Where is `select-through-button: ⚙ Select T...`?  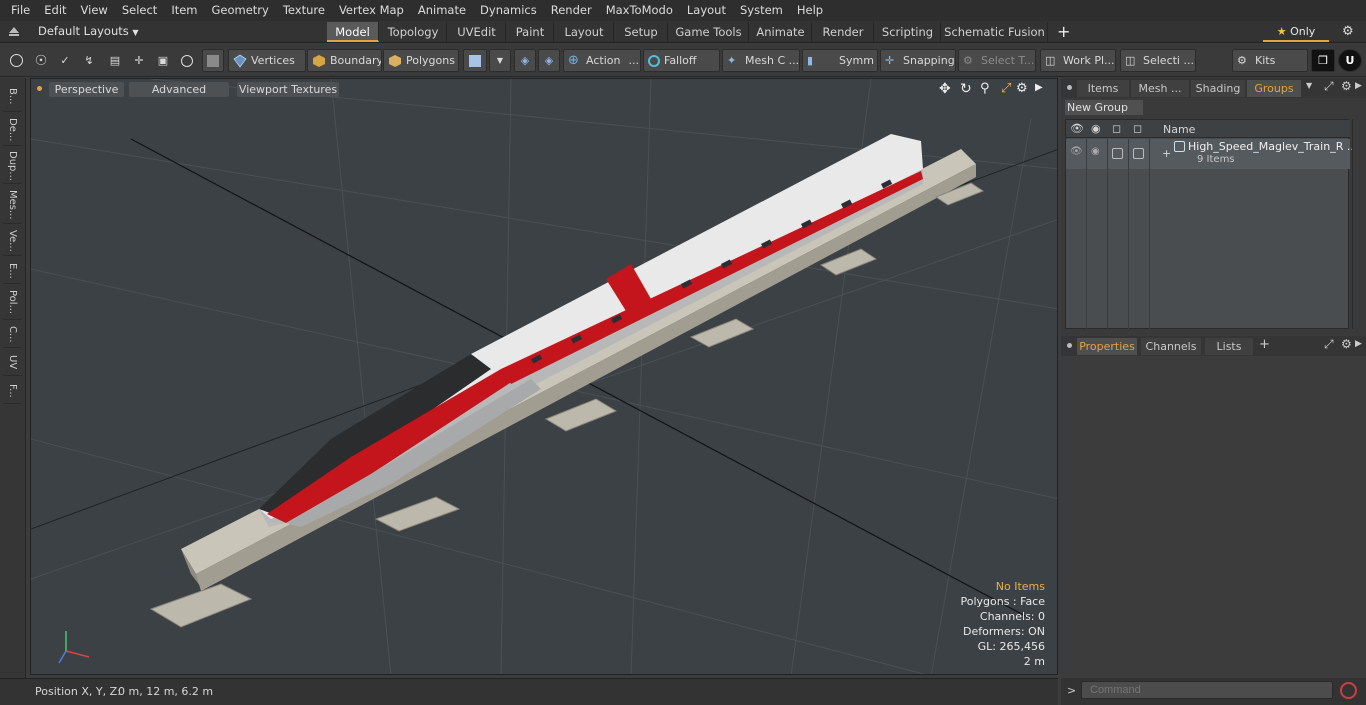
select-through-button: ⚙ Select T... is located at coordinates (997, 60).